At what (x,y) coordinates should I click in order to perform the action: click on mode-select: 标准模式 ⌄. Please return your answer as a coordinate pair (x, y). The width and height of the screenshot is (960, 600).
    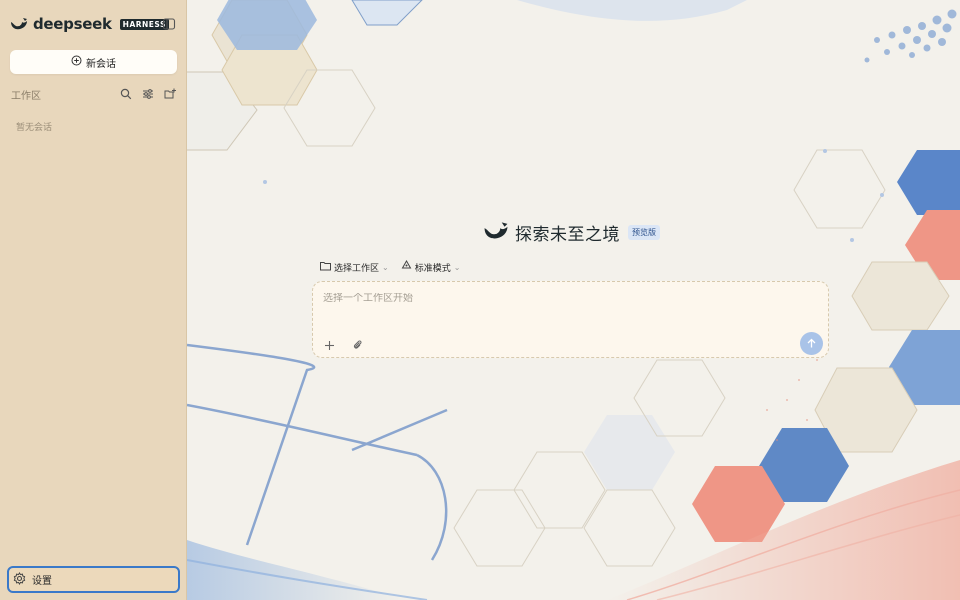
    Looking at the image, I should click on (431, 266).